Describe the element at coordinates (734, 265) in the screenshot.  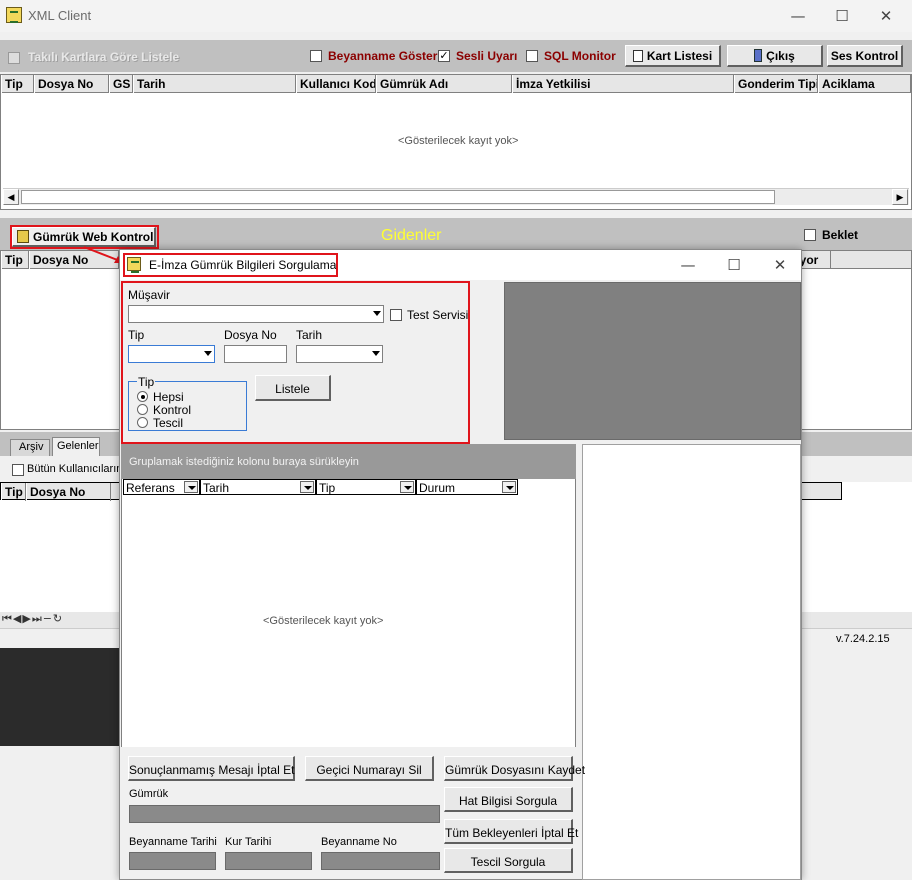
I see `dialog-maximize-button: ☐` at that location.